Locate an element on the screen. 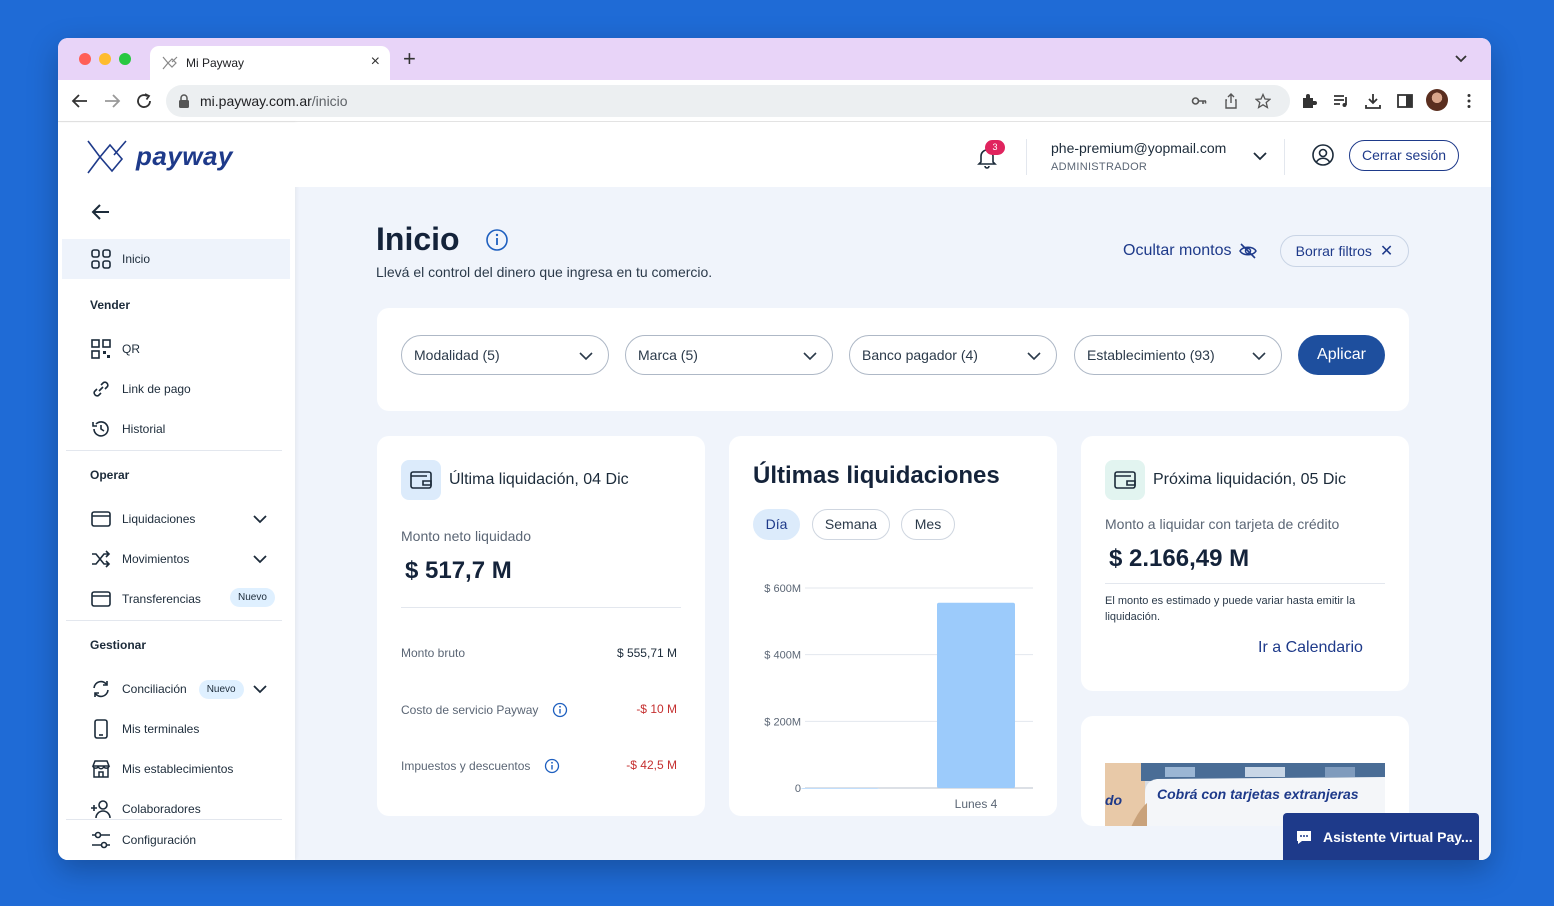  media-queue-icon is located at coordinates (1341, 101).